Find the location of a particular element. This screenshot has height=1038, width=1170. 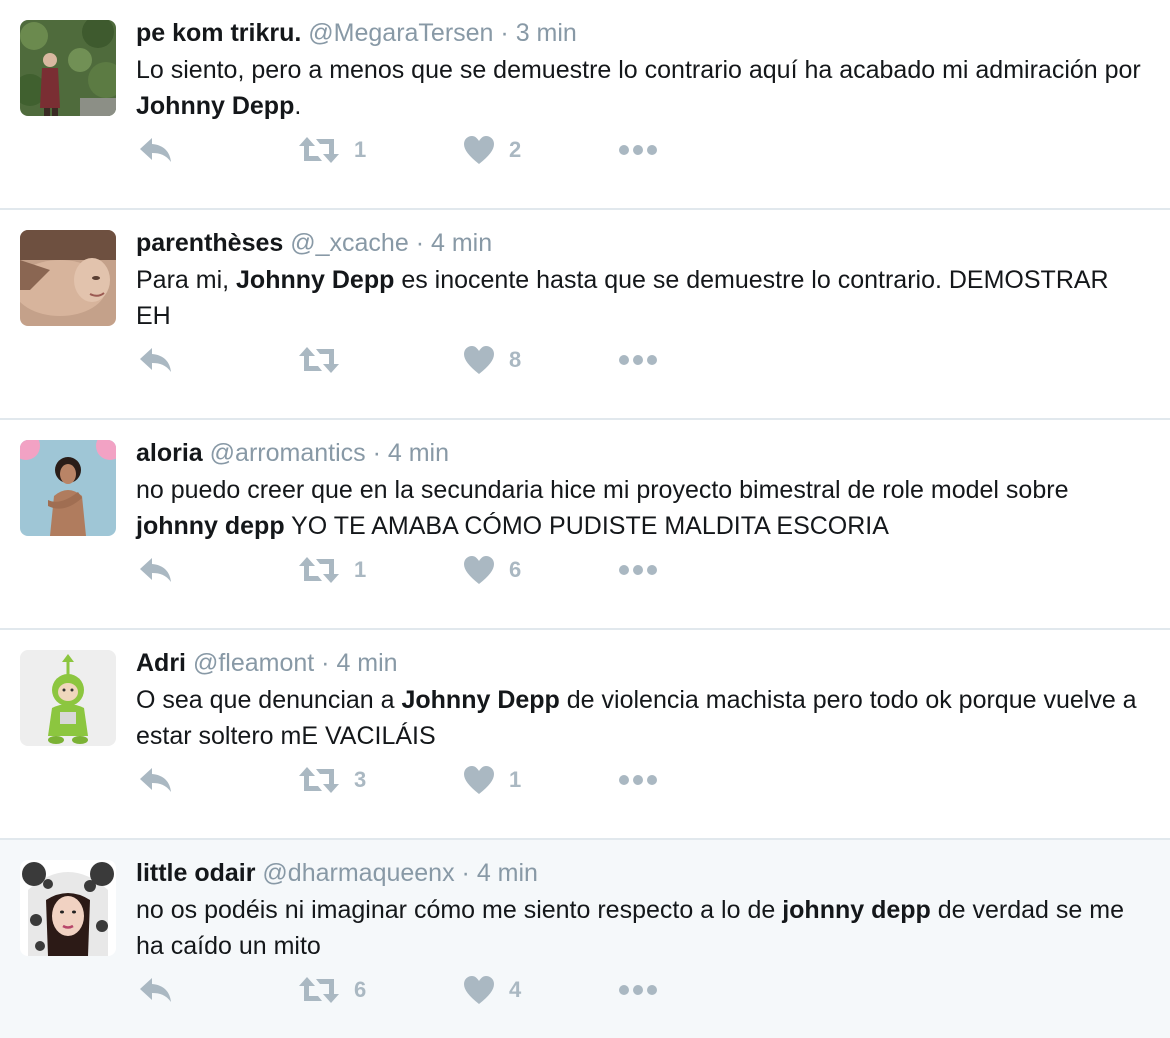

user-handle: @fleamont is located at coordinates (253, 663).